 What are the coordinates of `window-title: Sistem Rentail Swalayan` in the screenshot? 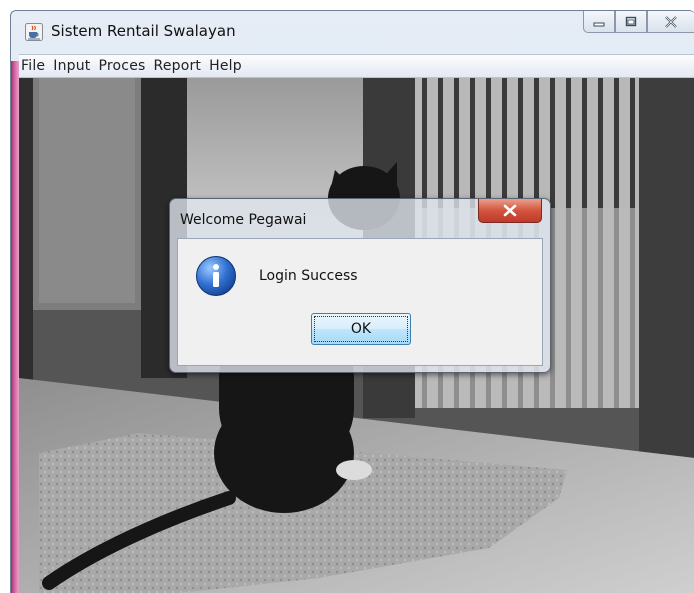 It's located at (143, 31).